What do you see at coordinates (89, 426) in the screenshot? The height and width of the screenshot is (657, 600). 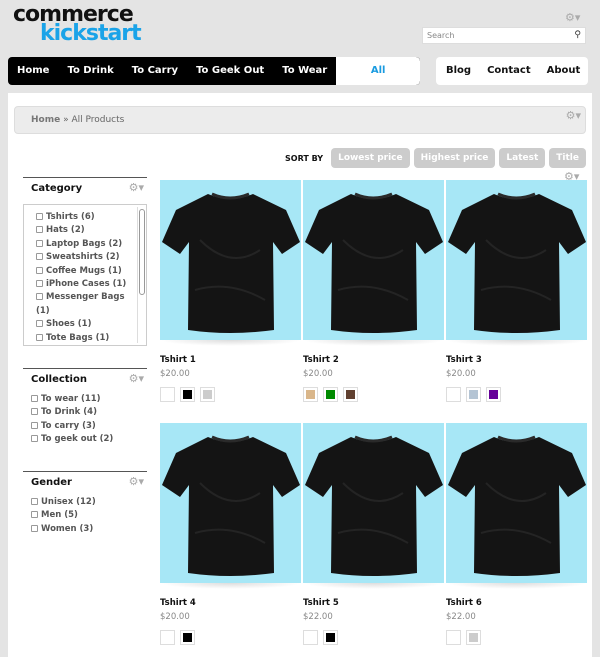 I see `filter-option: To carry (3)` at bounding box center [89, 426].